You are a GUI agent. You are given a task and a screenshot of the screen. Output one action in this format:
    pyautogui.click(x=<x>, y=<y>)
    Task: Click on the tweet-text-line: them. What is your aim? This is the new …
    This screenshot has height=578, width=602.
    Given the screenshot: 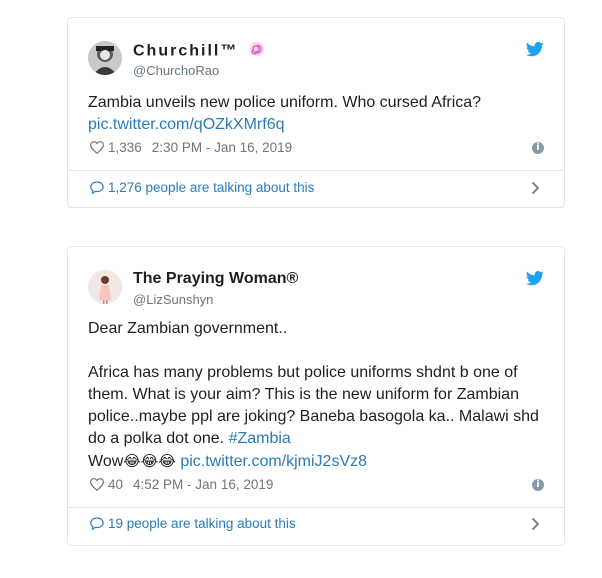 What is the action you would take?
    pyautogui.click(x=303, y=394)
    